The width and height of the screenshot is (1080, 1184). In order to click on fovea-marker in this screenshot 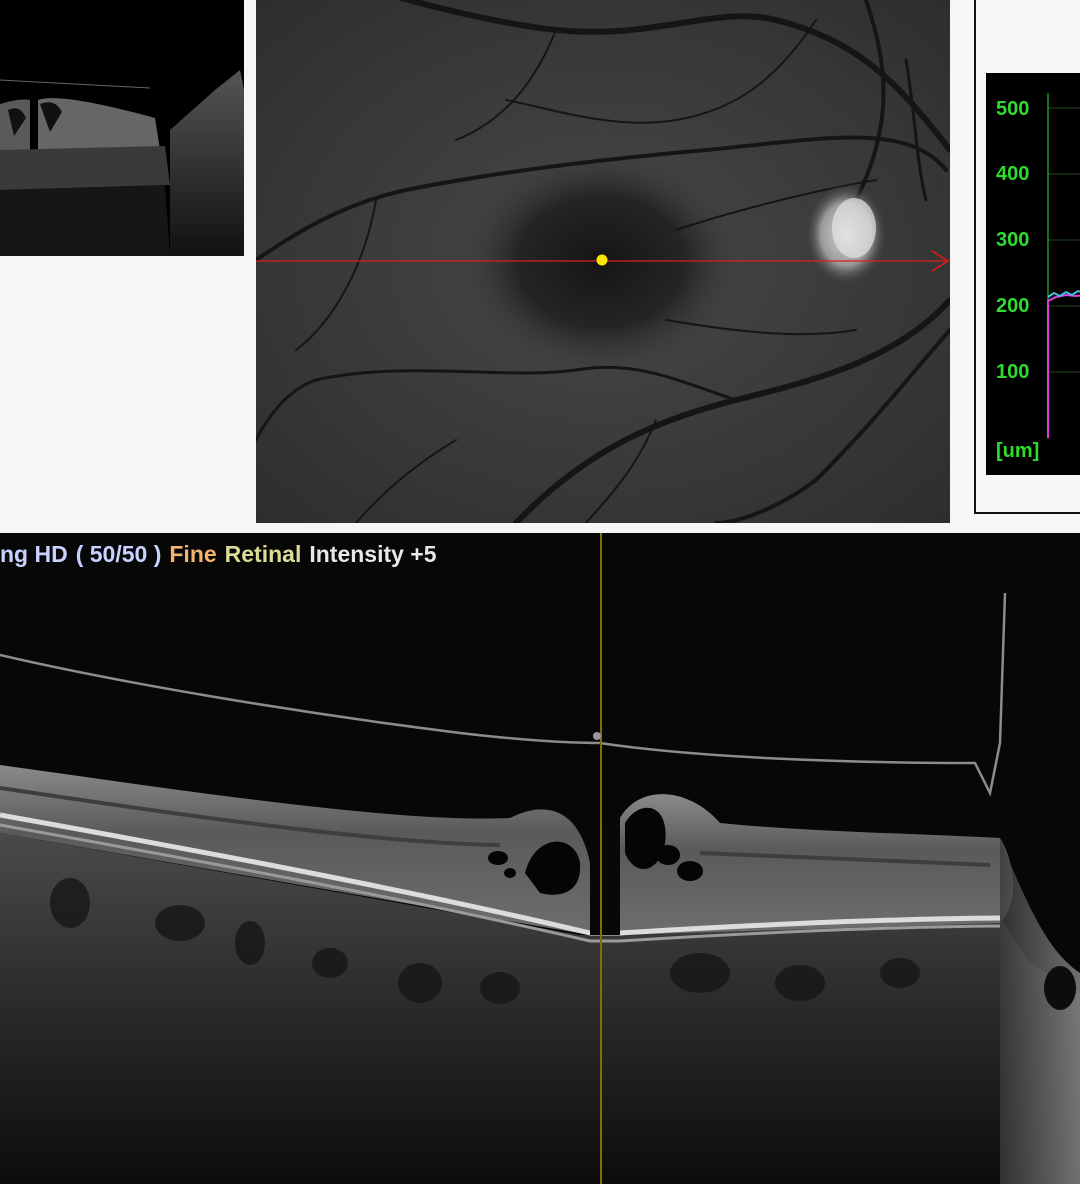, I will do `click(602, 260)`.